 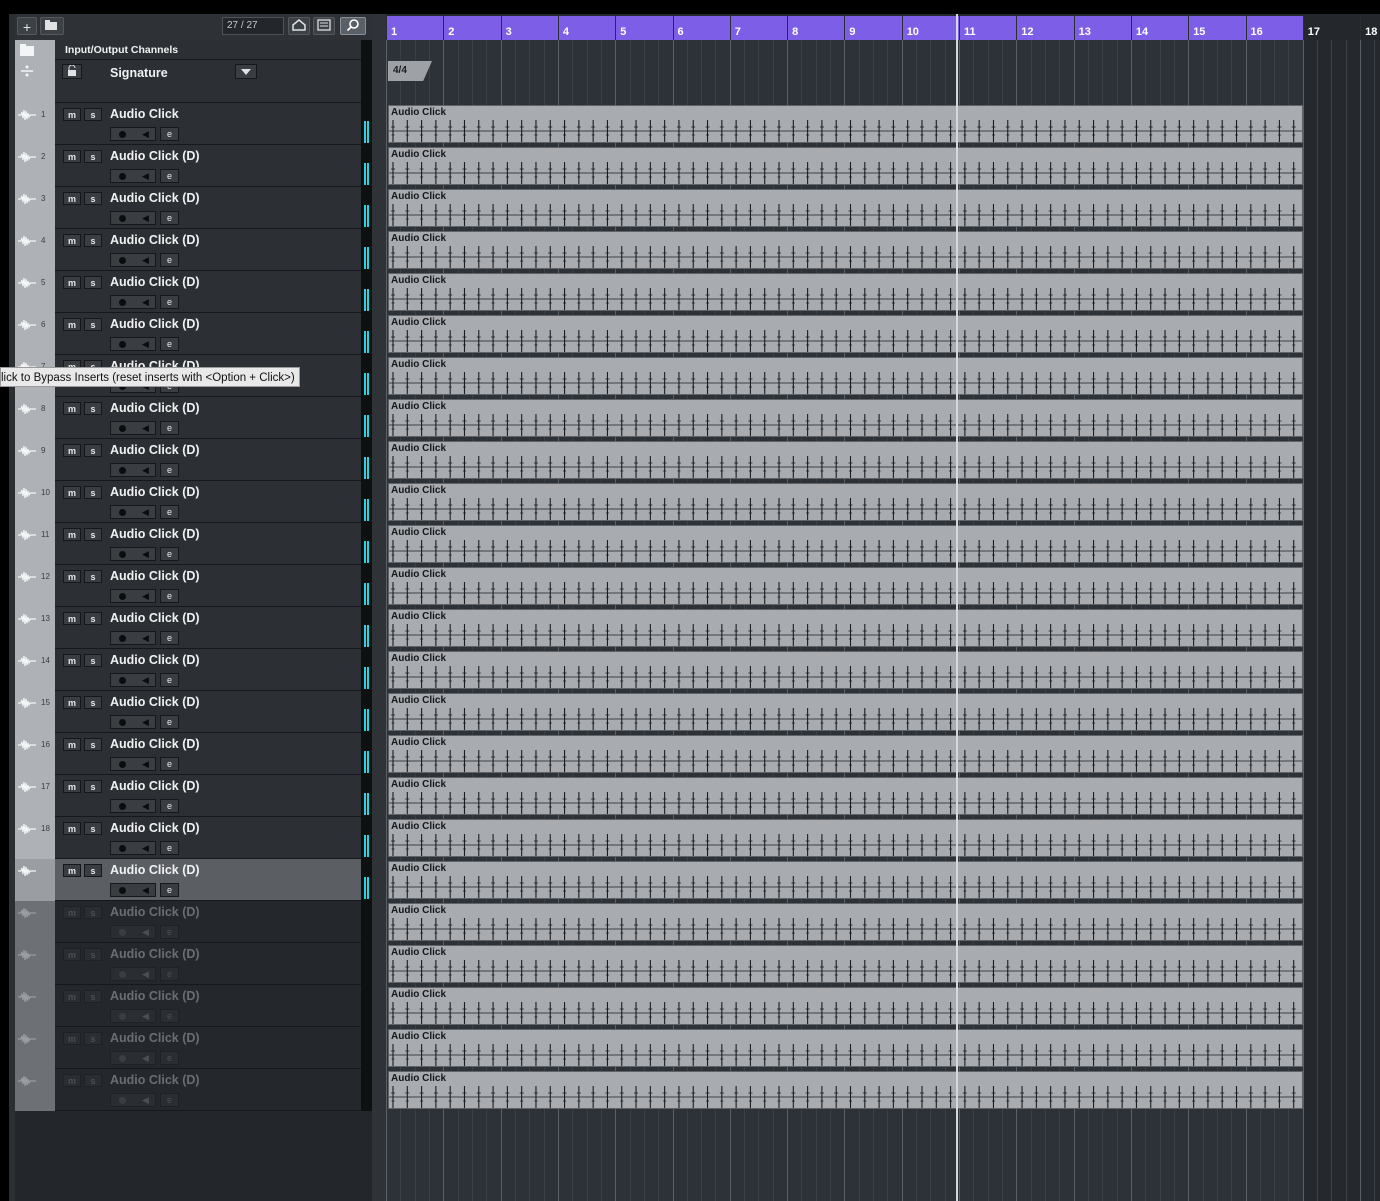 I want to click on track-row: 15 m s Audio Click (D) ◀ e, so click(x=193, y=712).